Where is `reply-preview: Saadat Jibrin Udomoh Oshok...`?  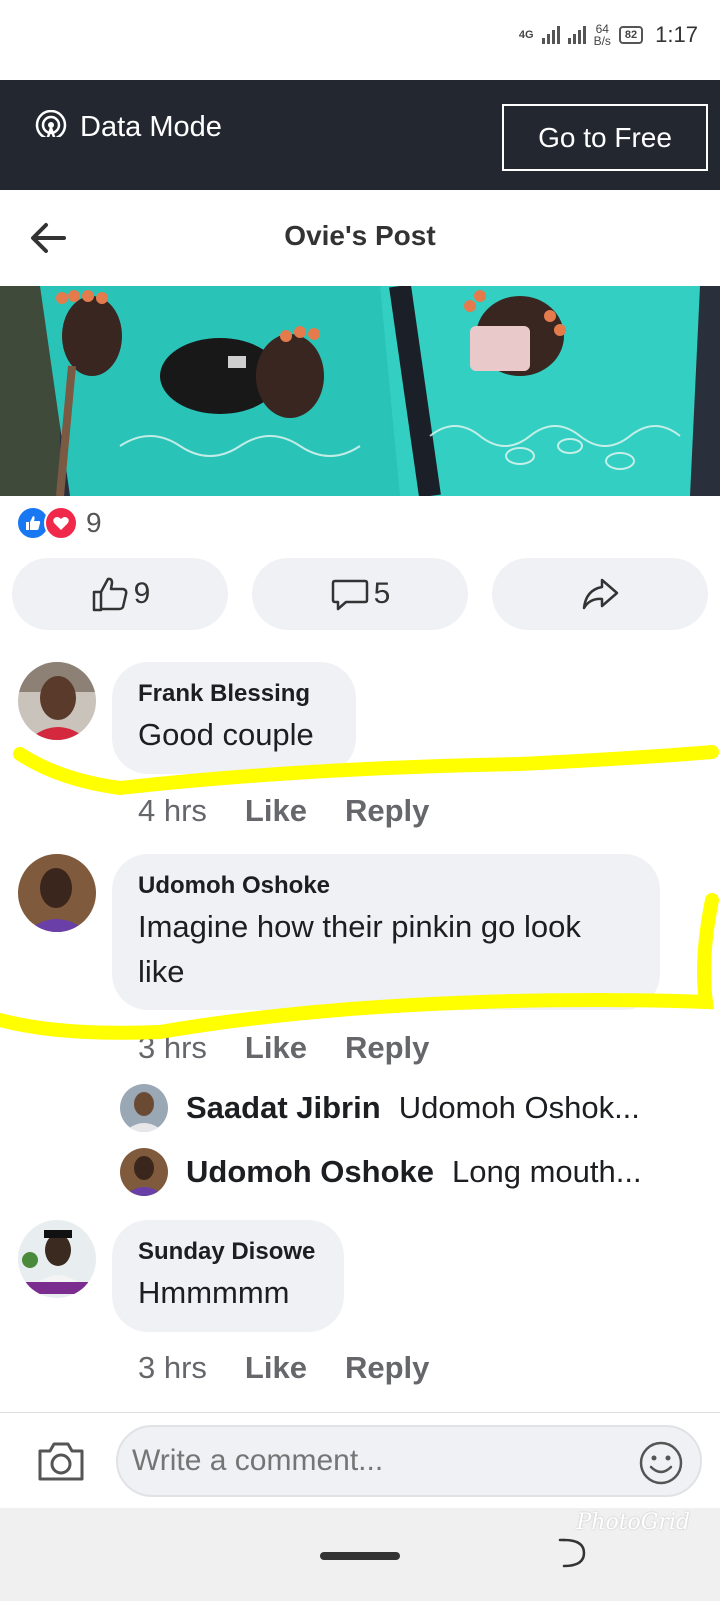
reply-preview: Saadat Jibrin Udomoh Oshok... is located at coordinates (400, 1108).